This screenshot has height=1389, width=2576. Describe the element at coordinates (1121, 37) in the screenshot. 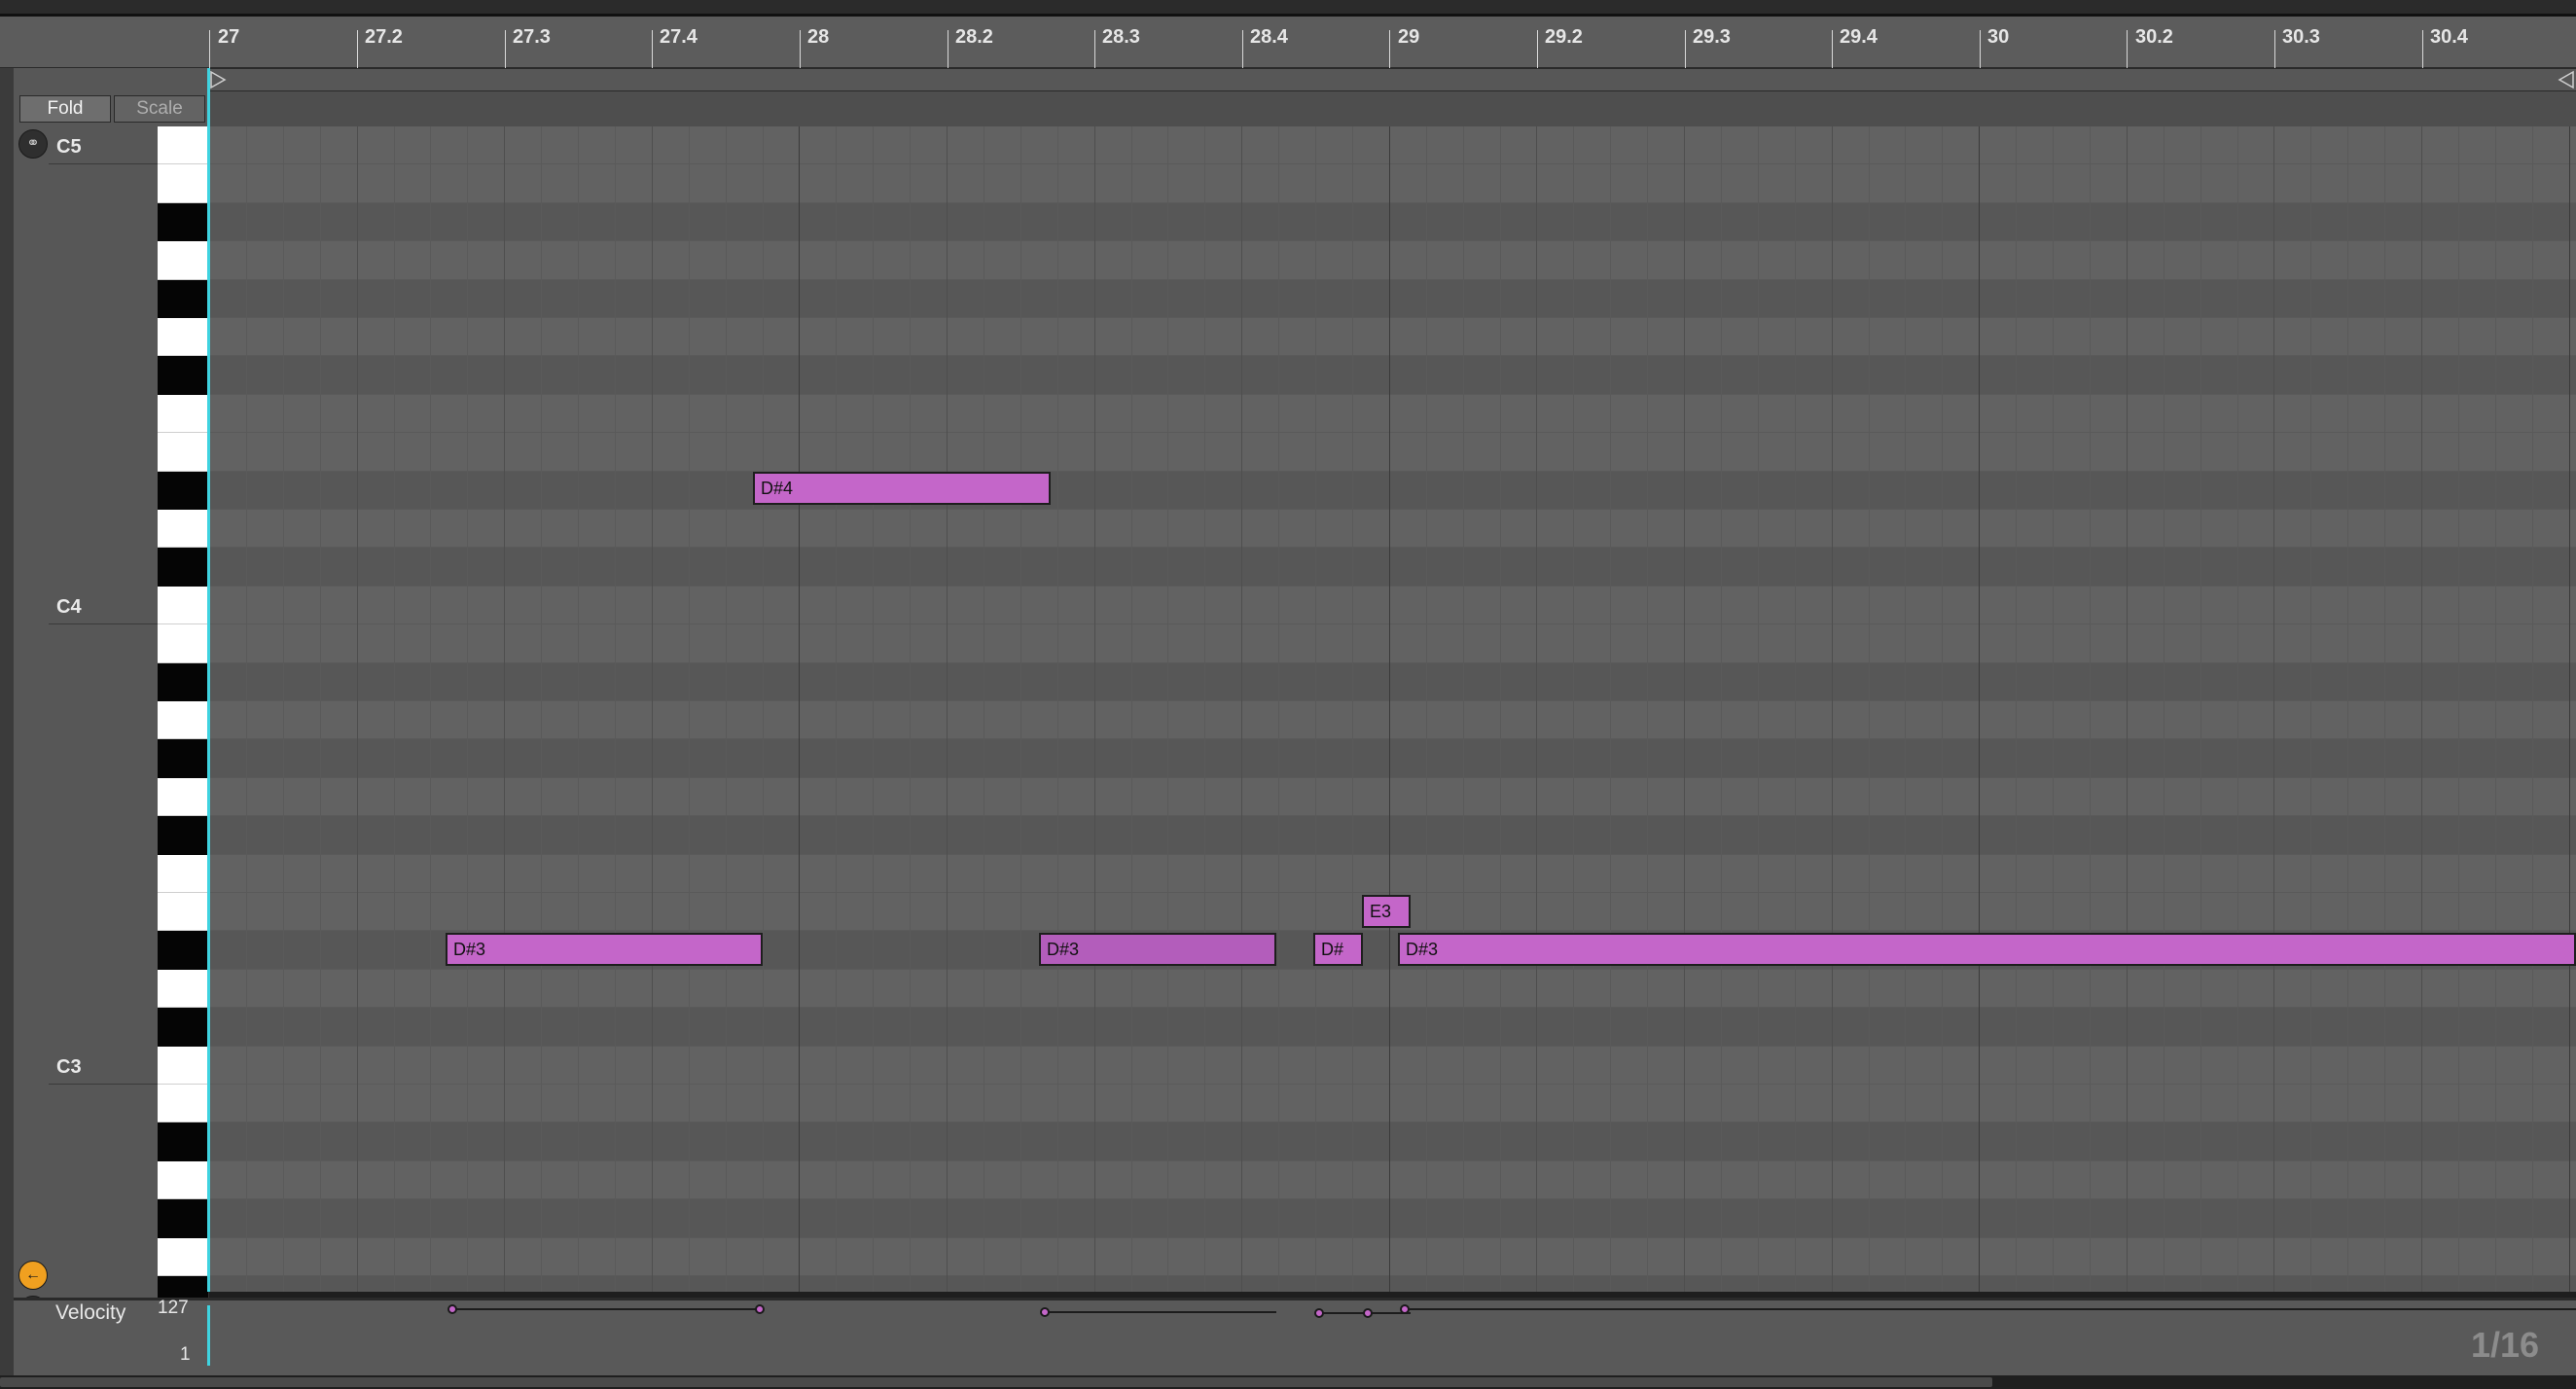

I see `ruler-label: 28.3` at that location.